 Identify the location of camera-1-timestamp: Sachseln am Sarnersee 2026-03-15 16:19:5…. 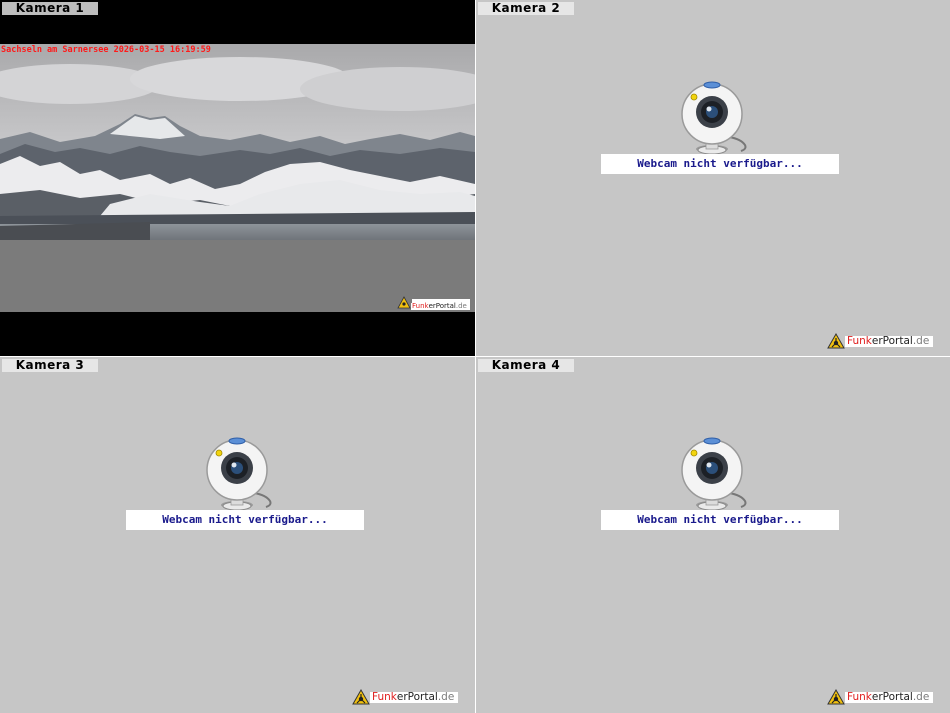
(106, 50).